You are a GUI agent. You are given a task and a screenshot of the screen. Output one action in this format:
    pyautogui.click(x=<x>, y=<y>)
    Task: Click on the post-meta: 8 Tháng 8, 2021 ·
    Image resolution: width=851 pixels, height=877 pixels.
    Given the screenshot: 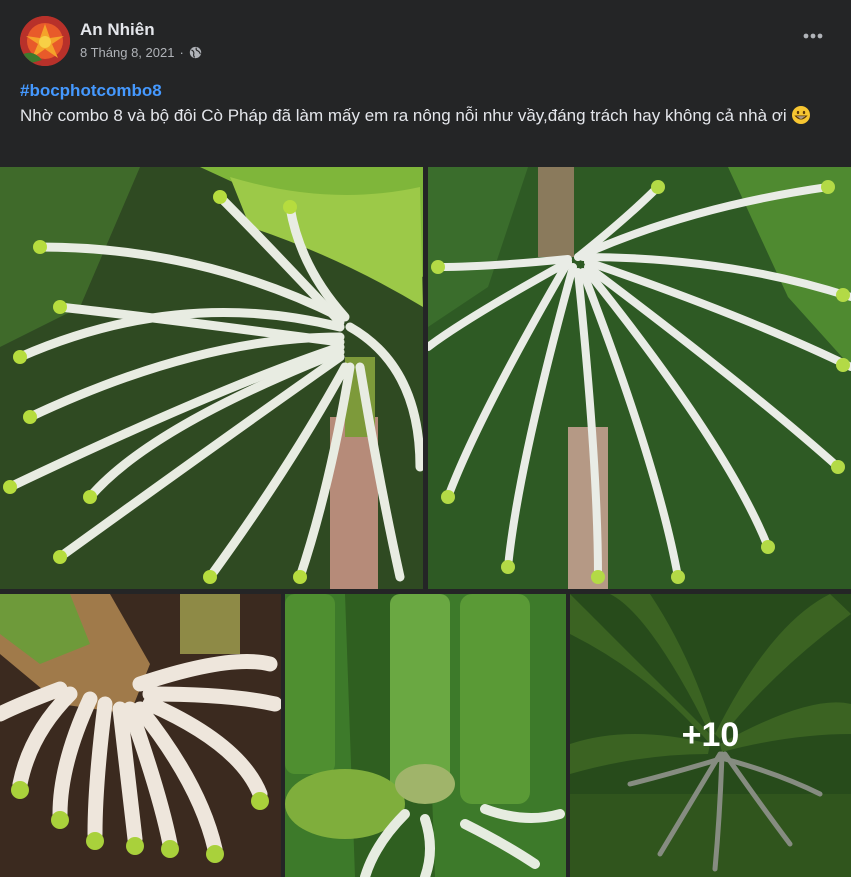 What is the action you would take?
    pyautogui.click(x=141, y=52)
    